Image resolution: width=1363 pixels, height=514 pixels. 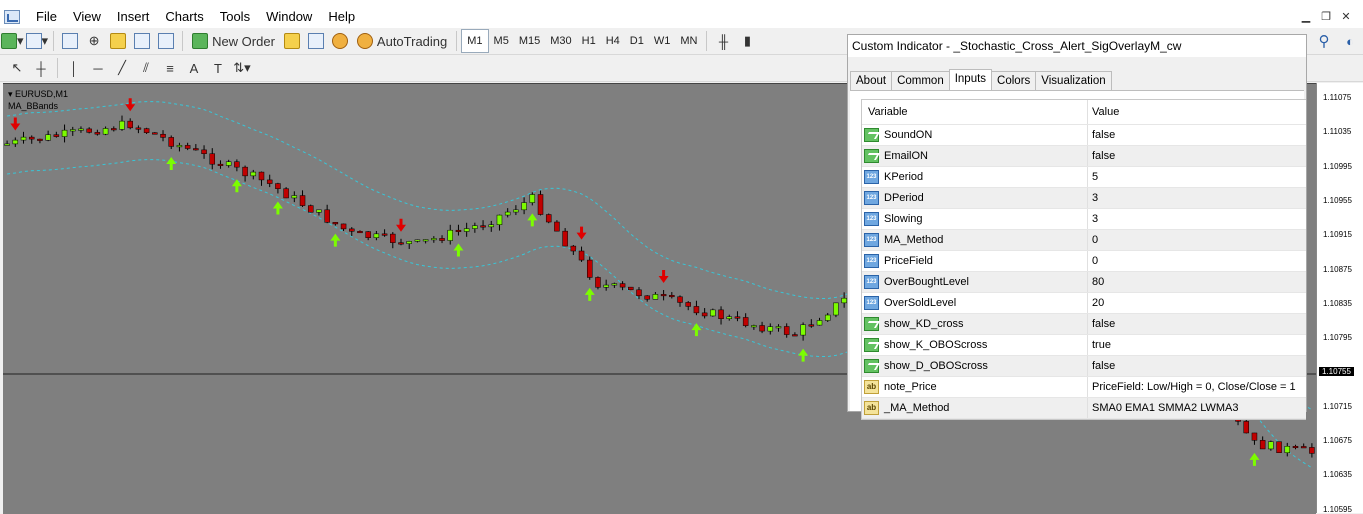 What do you see at coordinates (335, 240) in the screenshot?
I see `buy-signal-arrow` at bounding box center [335, 240].